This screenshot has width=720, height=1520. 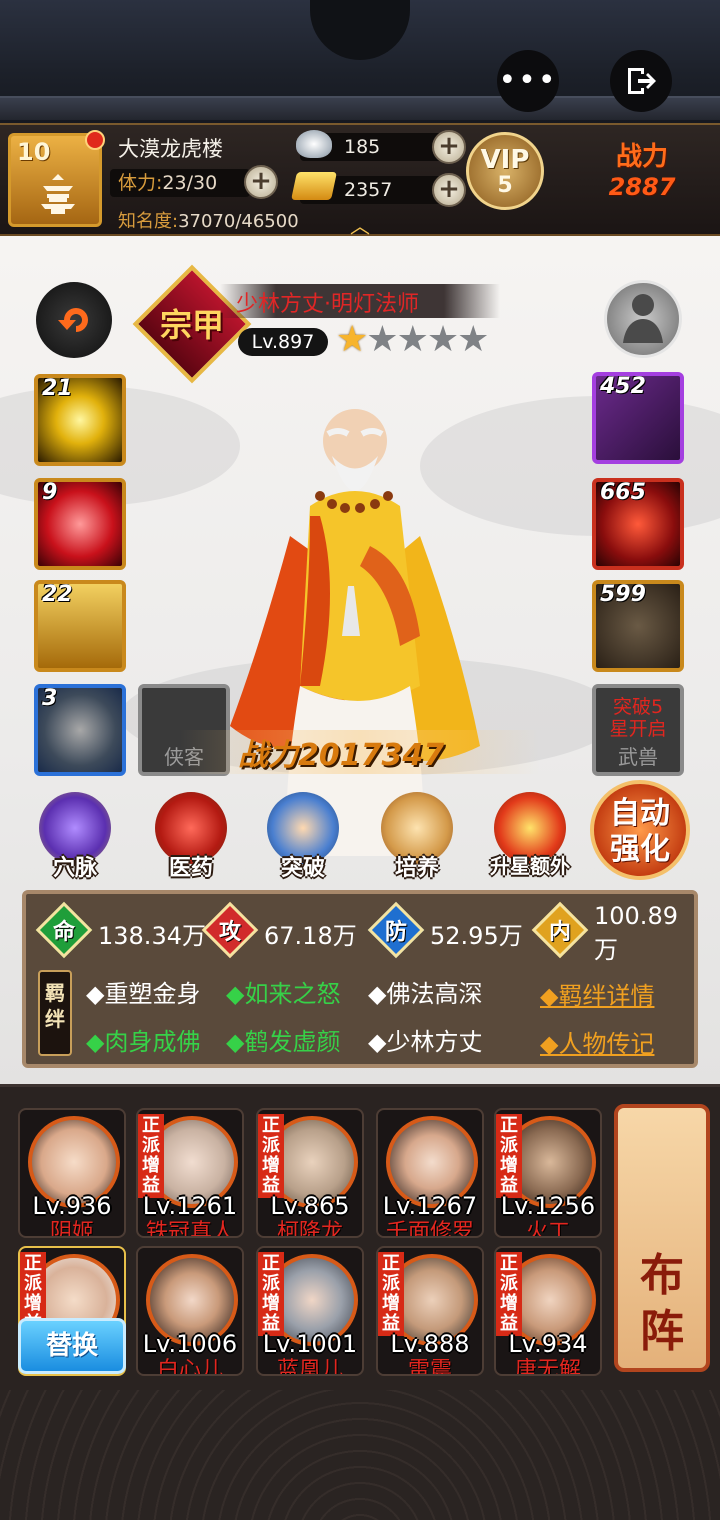 I want to click on auto-enhance-line-1: 自动, so click(x=640, y=813).